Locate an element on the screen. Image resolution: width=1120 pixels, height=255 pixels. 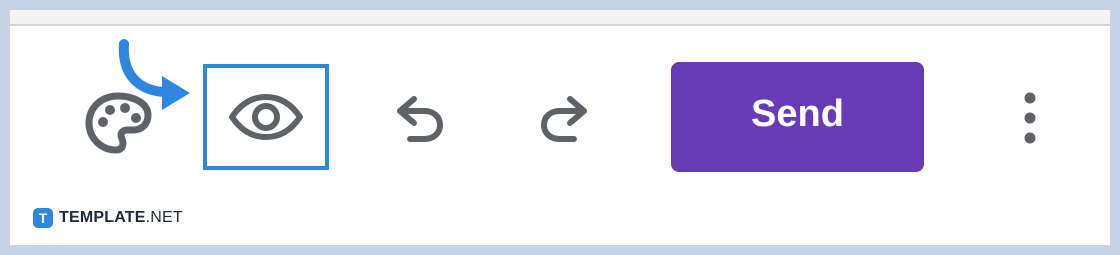
preview-button is located at coordinates (266, 117).